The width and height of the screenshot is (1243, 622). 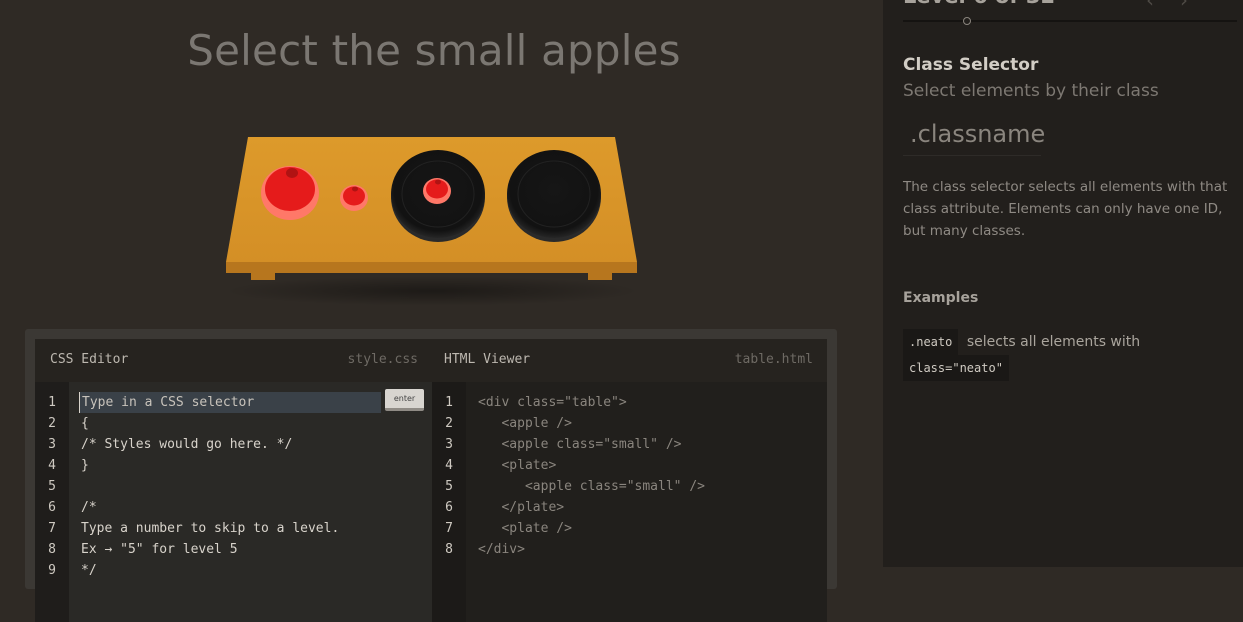 I want to click on table-board, so click(x=431, y=208).